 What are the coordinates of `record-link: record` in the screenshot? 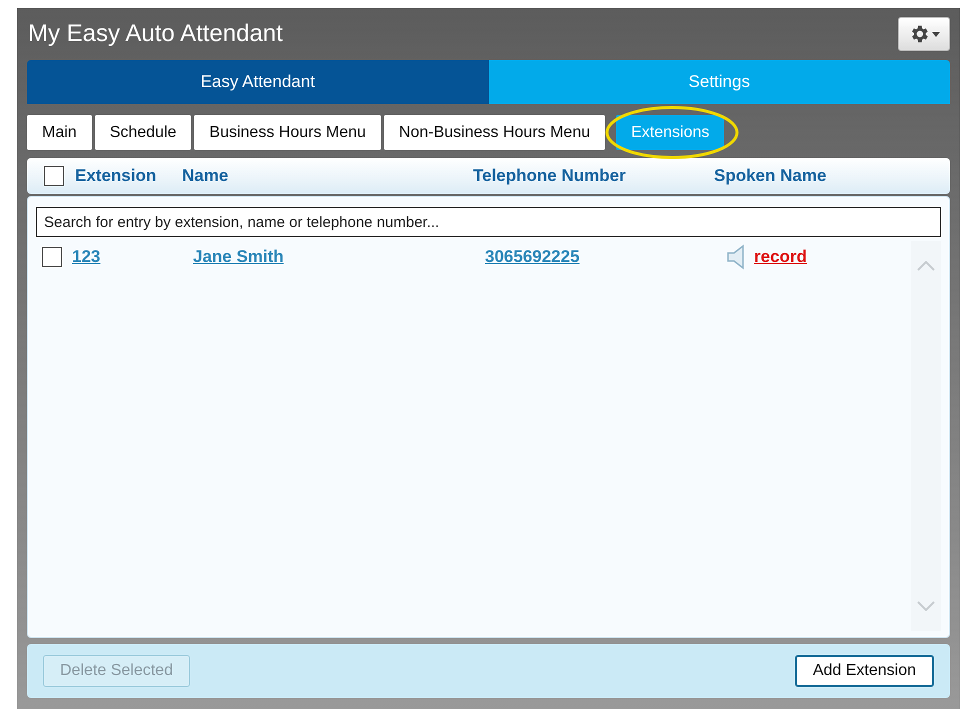 It's located at (780, 257).